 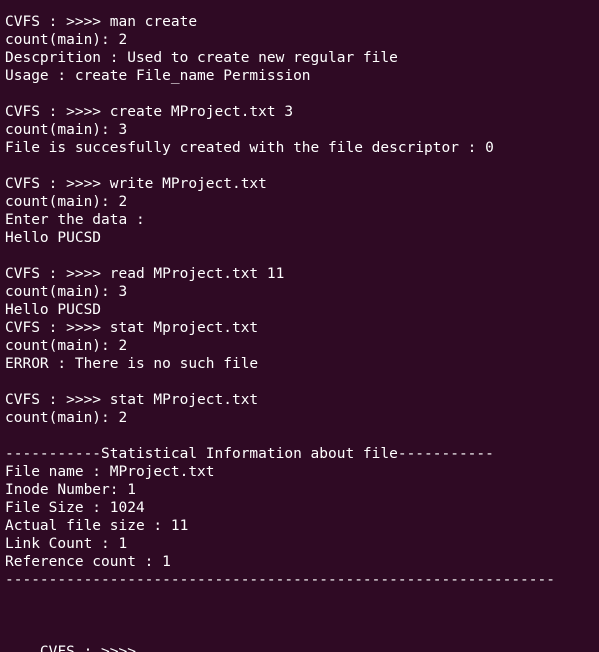 What do you see at coordinates (132, 400) in the screenshot?
I see `terminal-line: CVFS : >>>> stat MProject.txt` at bounding box center [132, 400].